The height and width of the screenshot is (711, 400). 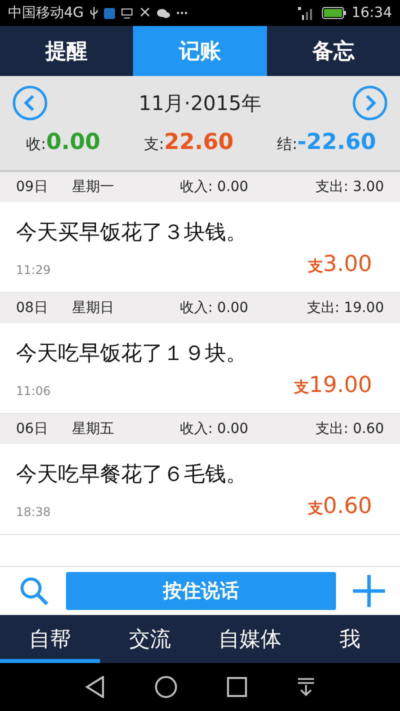 I want to click on day-expense: 支出: 0.60, so click(x=349, y=429).